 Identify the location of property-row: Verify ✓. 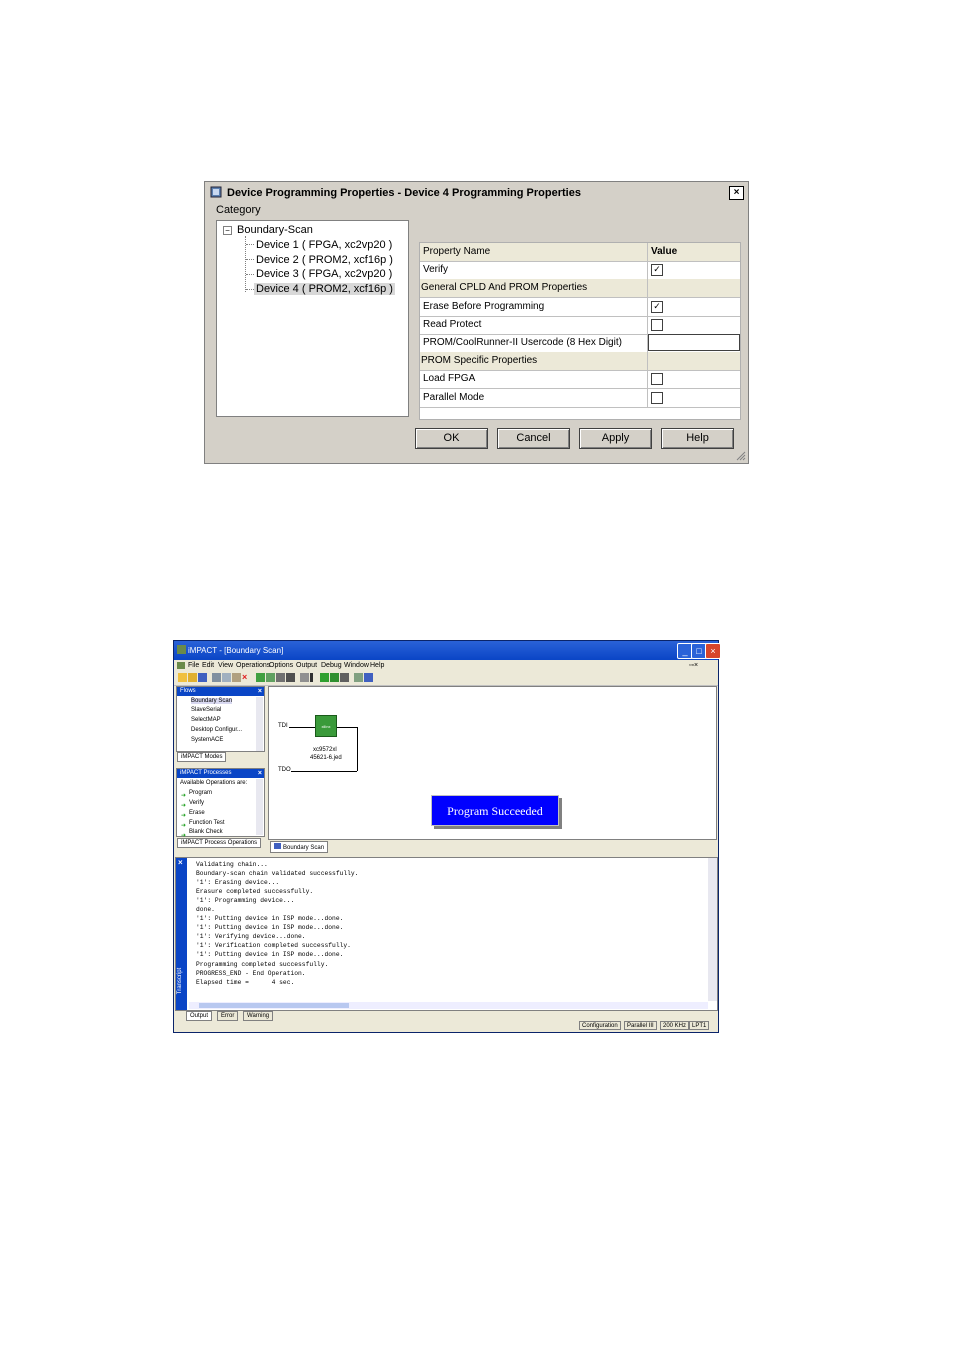
(580, 270).